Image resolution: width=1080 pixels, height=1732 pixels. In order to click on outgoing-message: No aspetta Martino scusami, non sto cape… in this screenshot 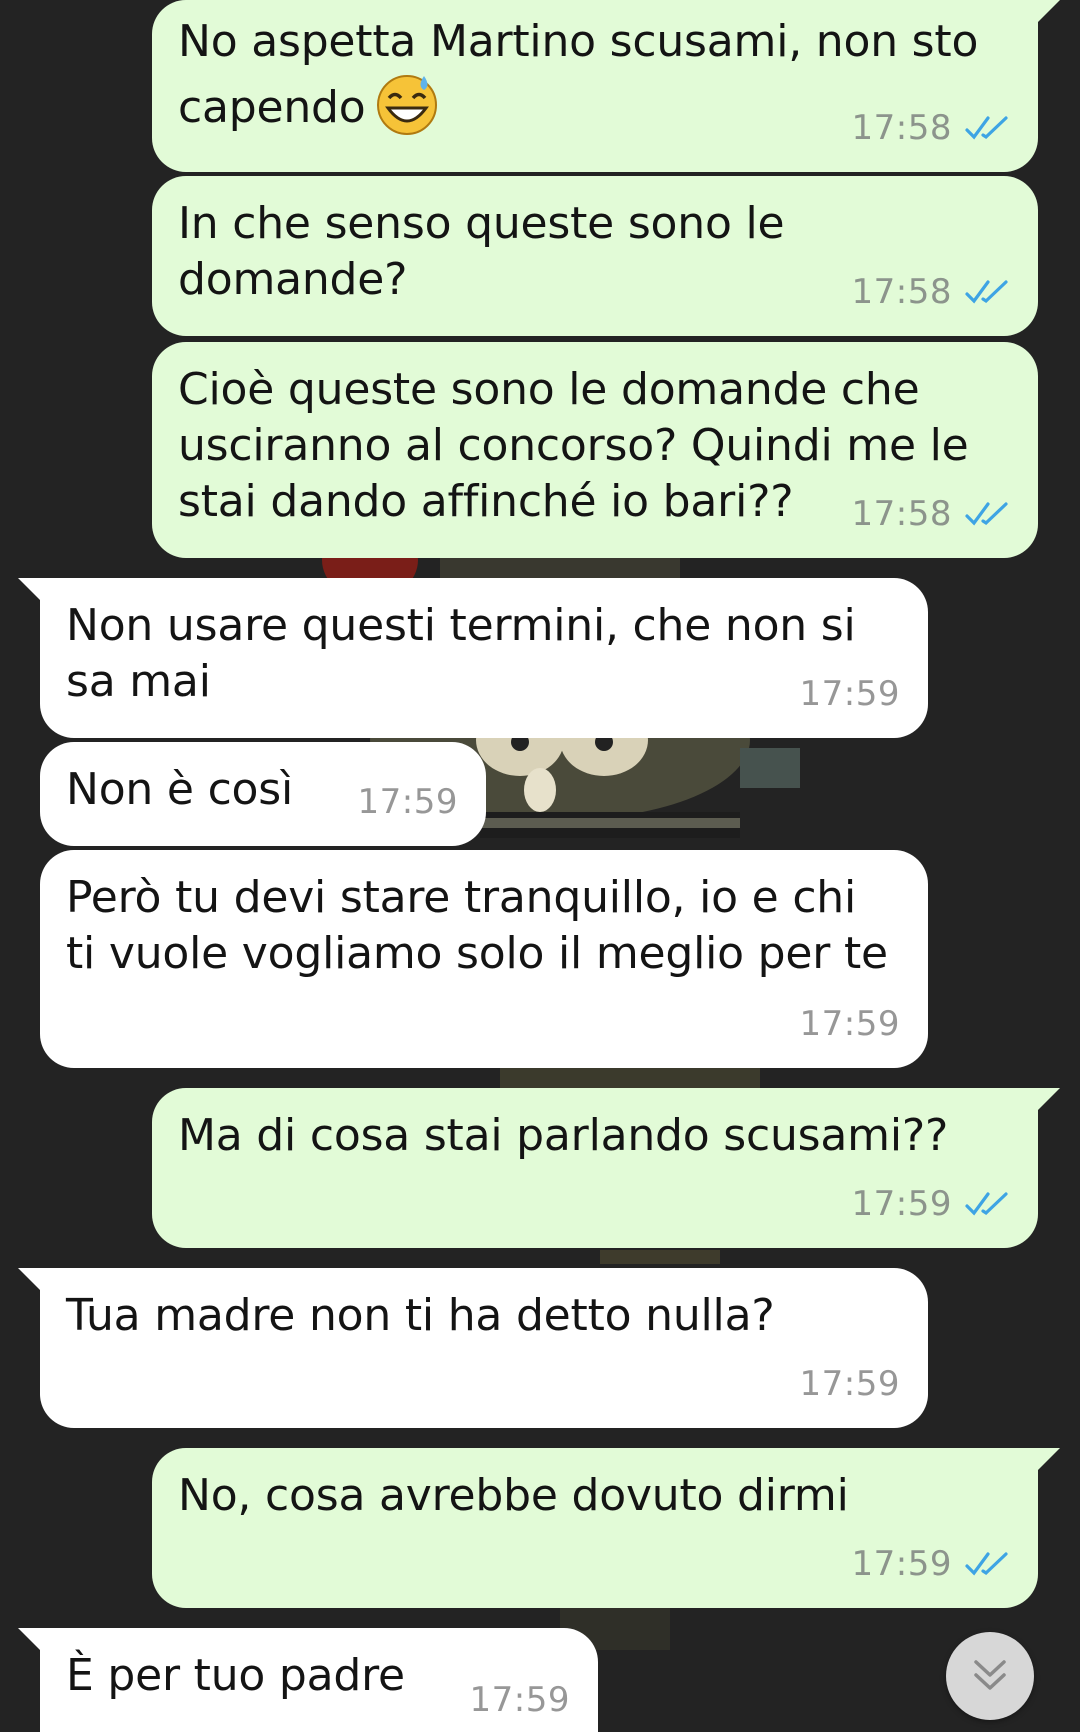, I will do `click(606, 86)`.